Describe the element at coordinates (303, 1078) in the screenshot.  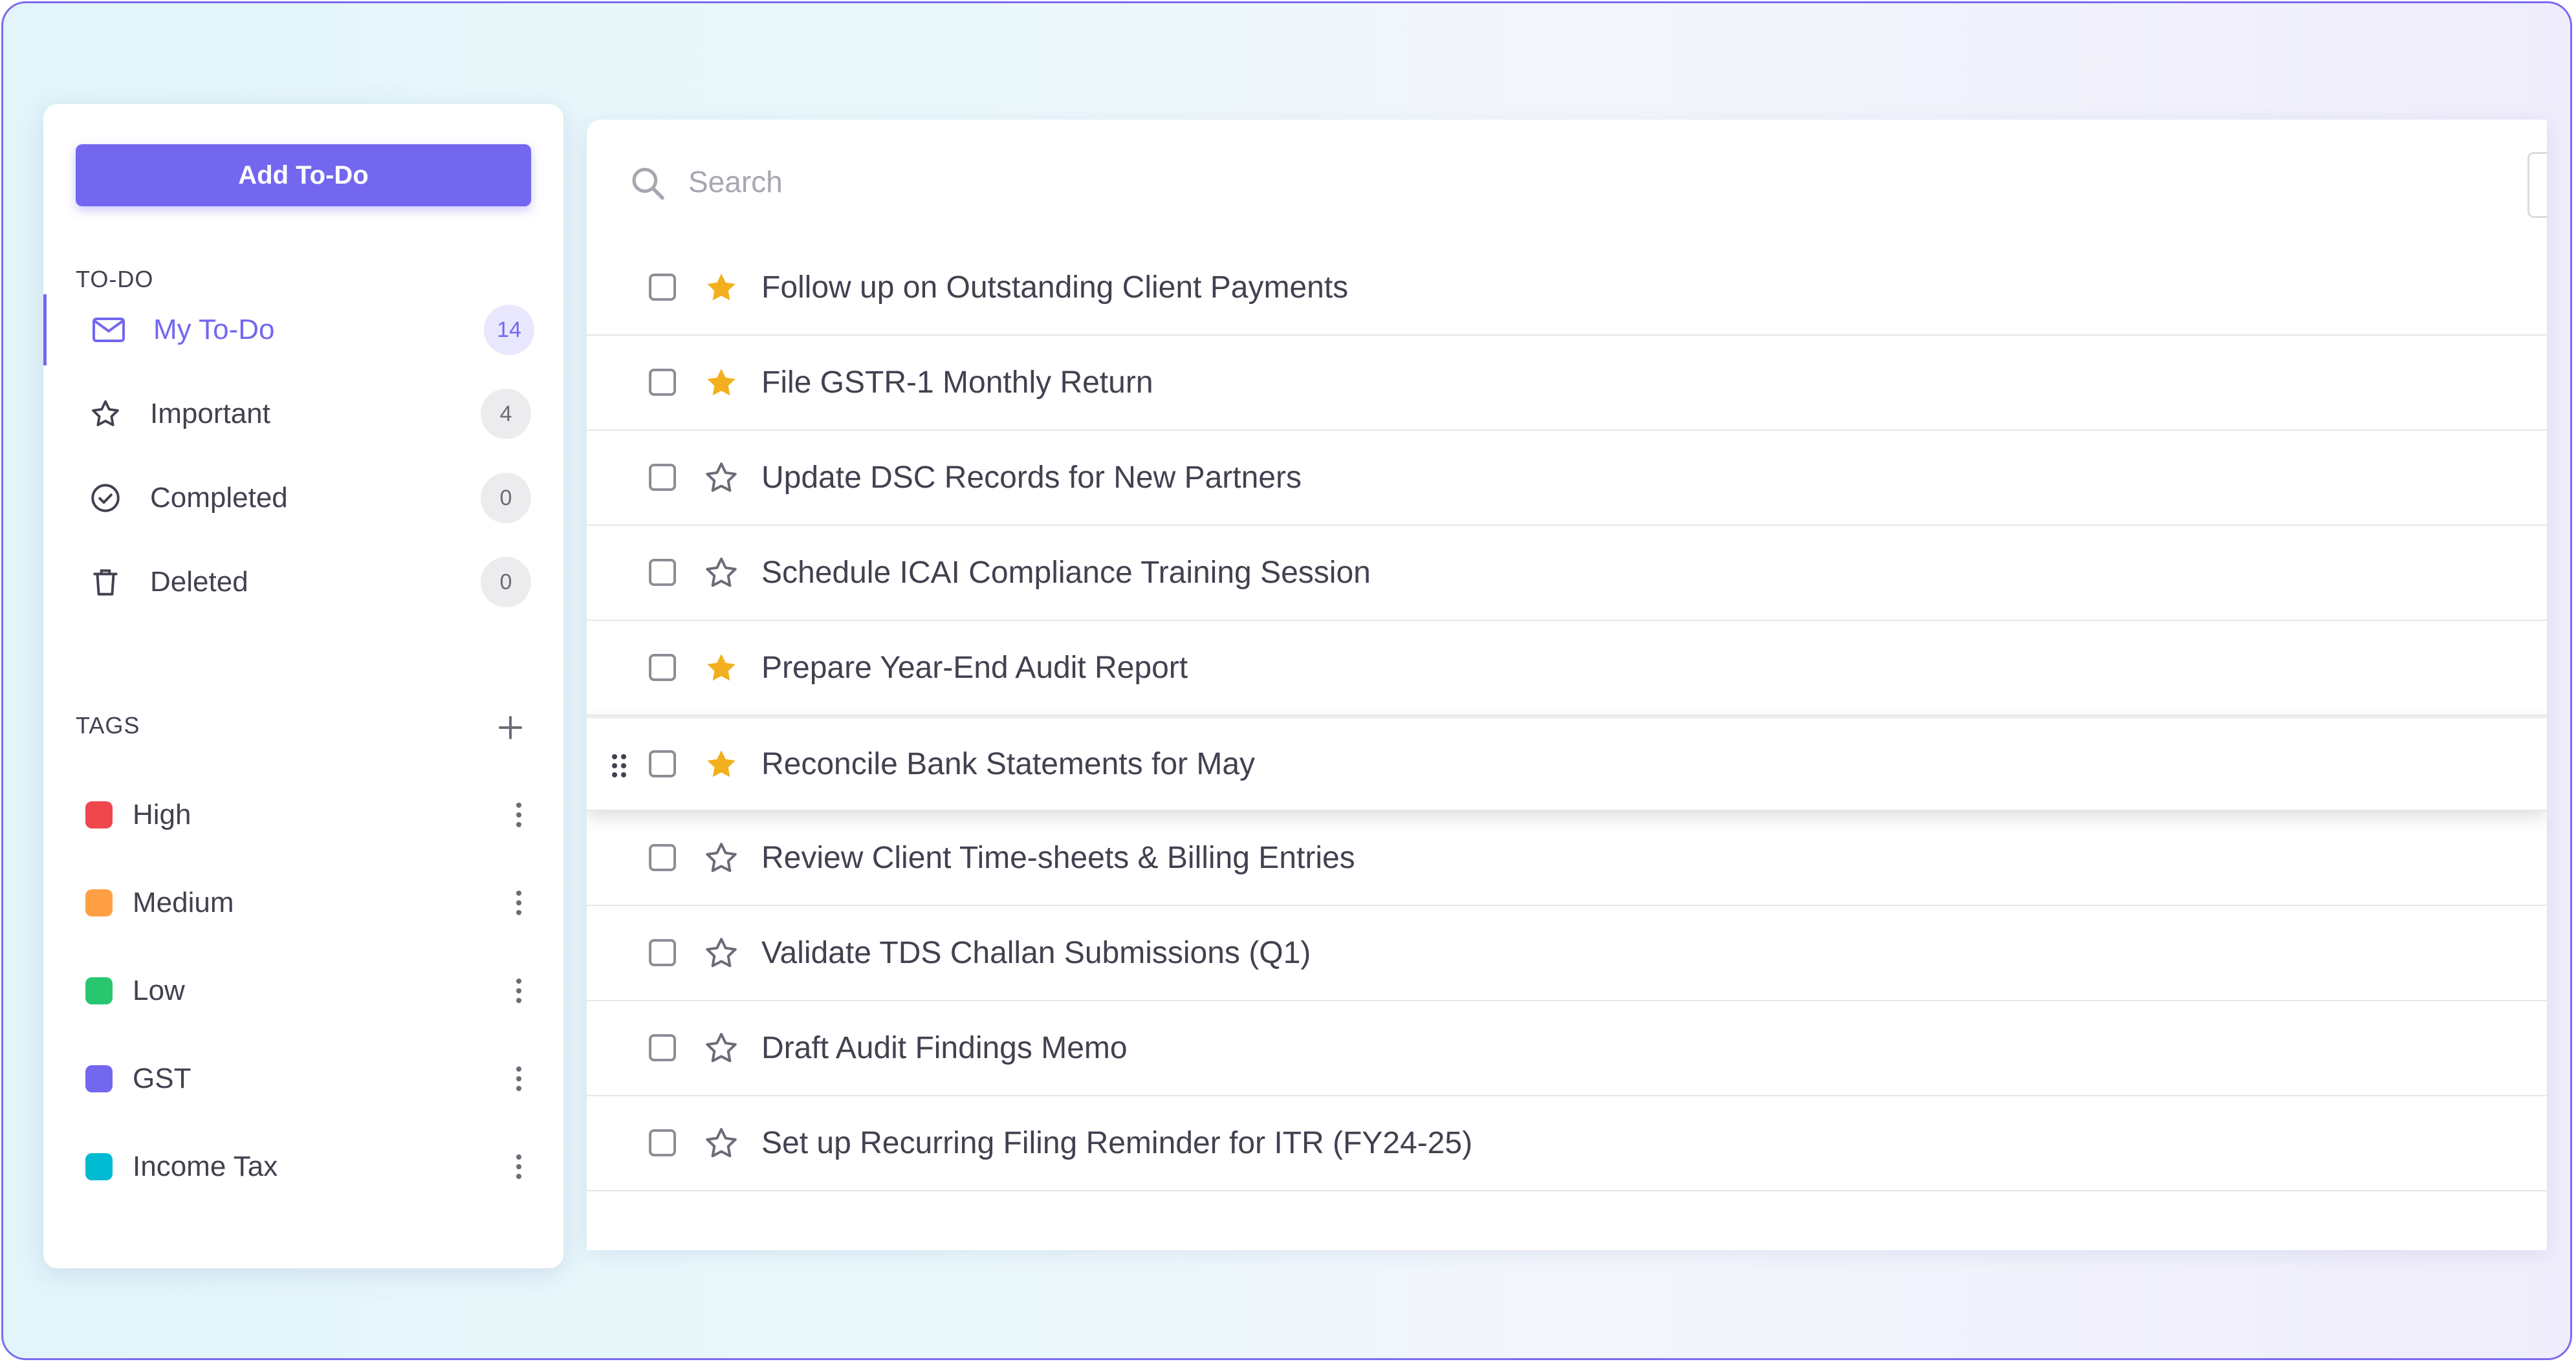
I see `tag-item-gst: GST` at that location.